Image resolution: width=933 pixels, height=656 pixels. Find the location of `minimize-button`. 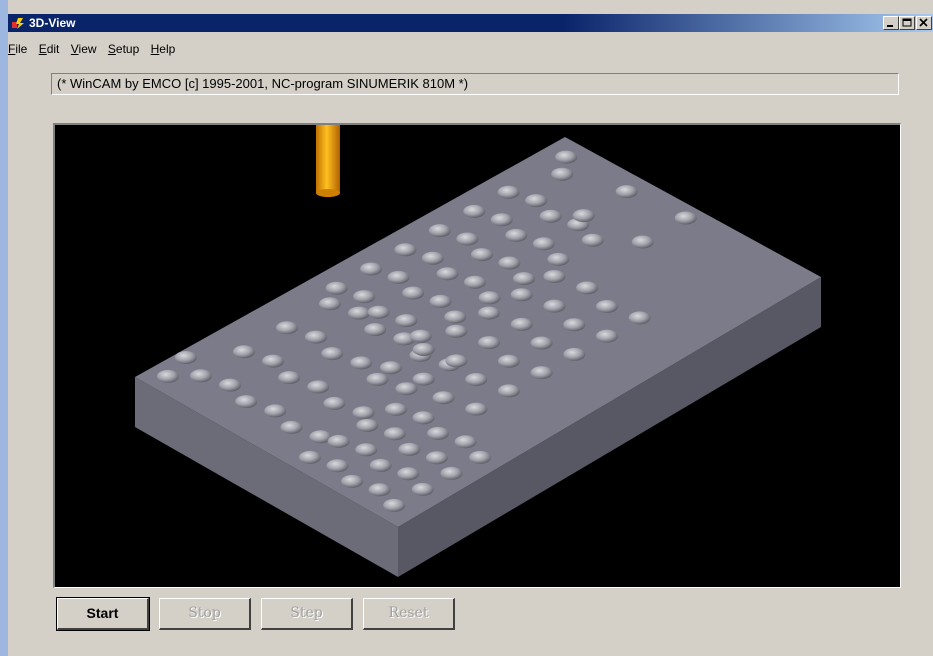

minimize-button is located at coordinates (891, 23).